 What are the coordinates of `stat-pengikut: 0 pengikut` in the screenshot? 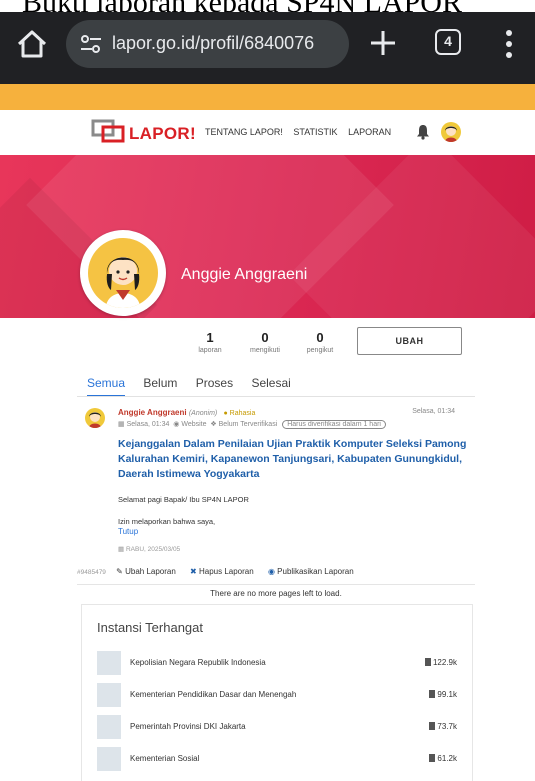 It's located at (320, 342).